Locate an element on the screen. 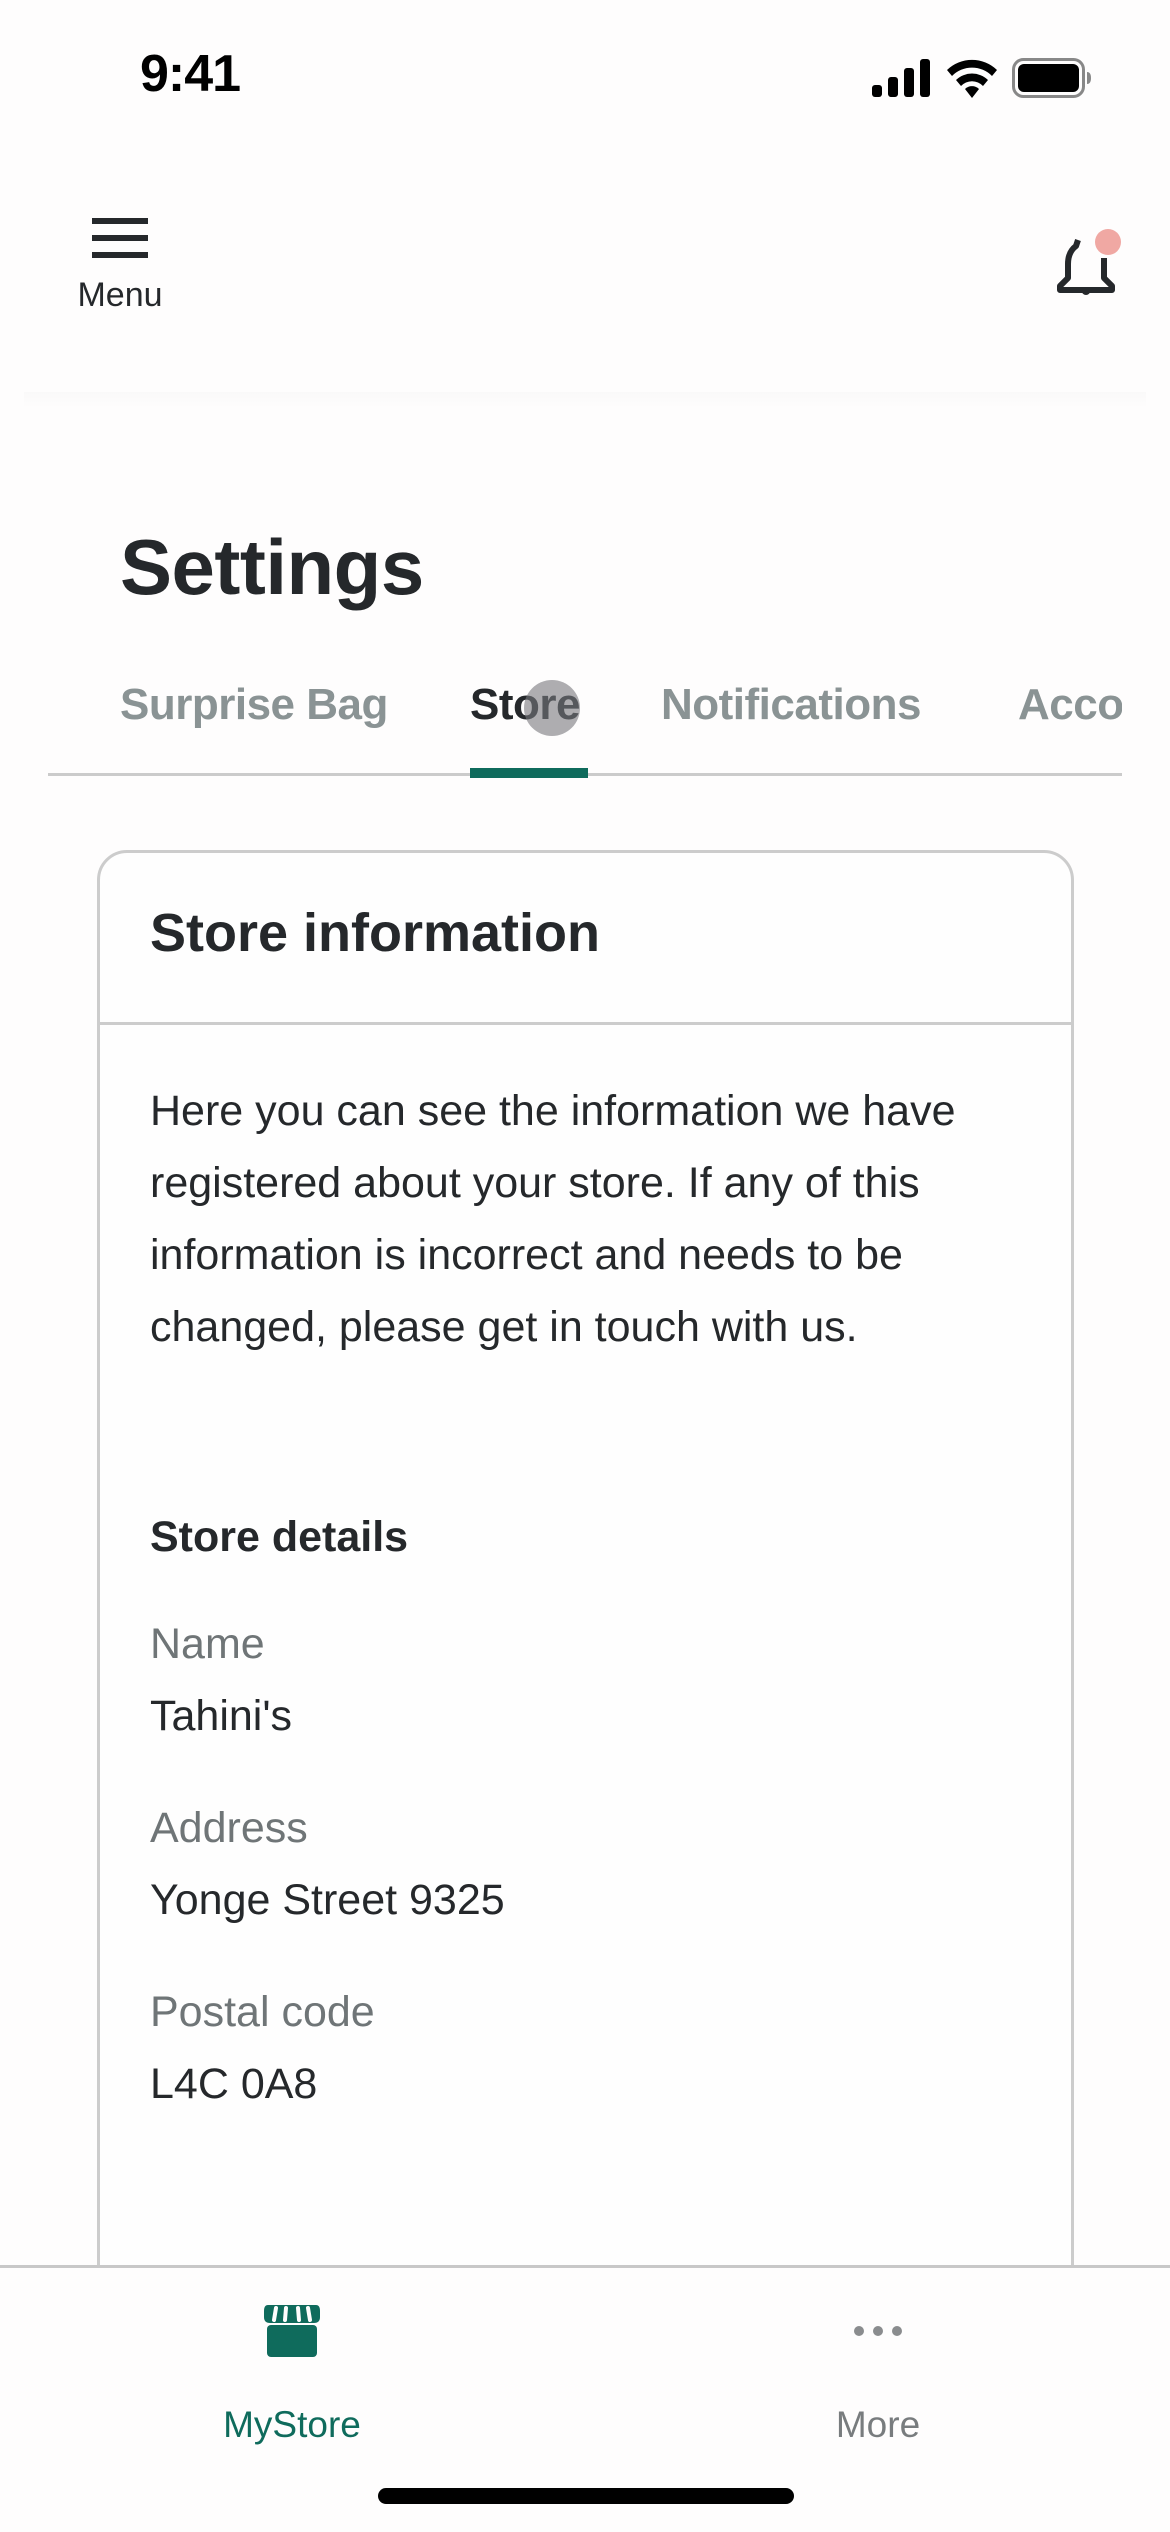 Image resolution: width=1170 pixels, height=2532 pixels. card-title: Store information is located at coordinates (375, 932).